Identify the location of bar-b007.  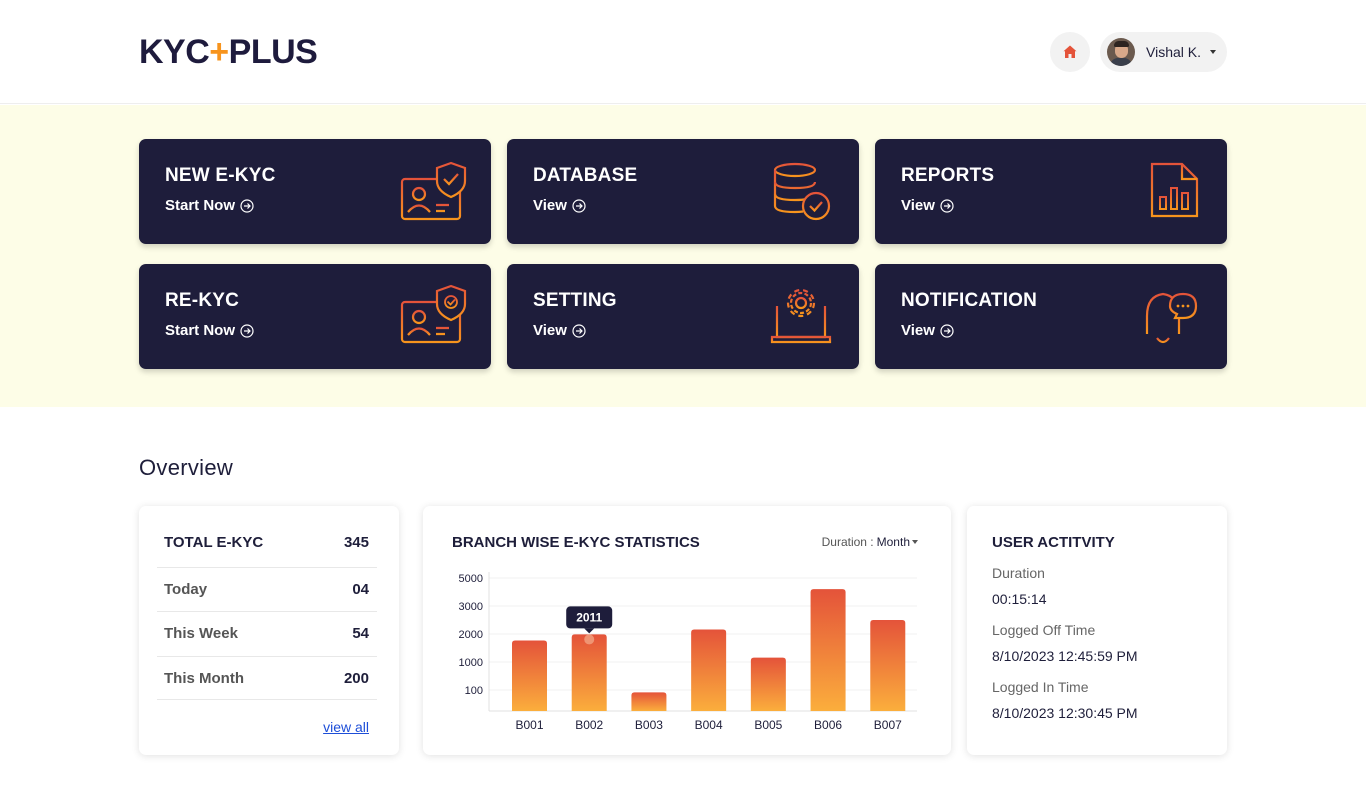
(888, 665).